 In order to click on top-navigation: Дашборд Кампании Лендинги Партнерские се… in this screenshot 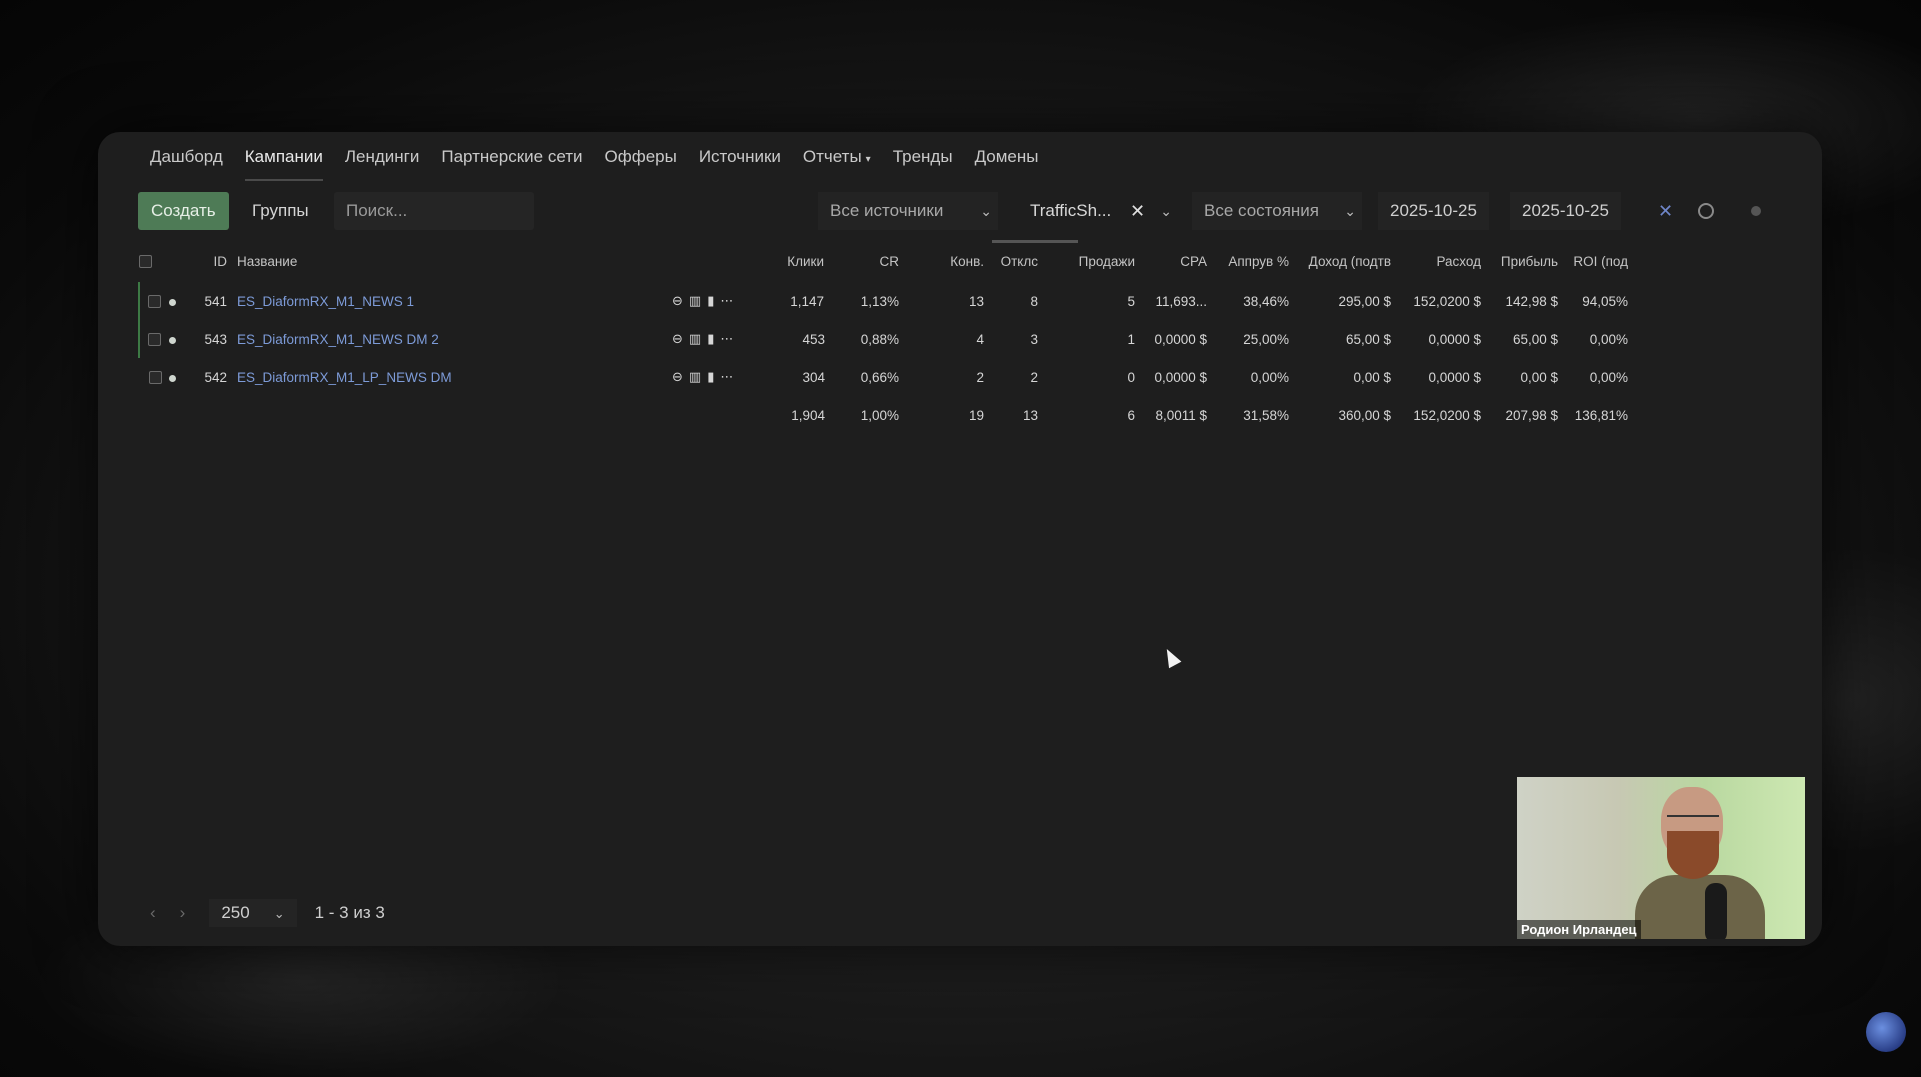, I will do `click(594, 157)`.